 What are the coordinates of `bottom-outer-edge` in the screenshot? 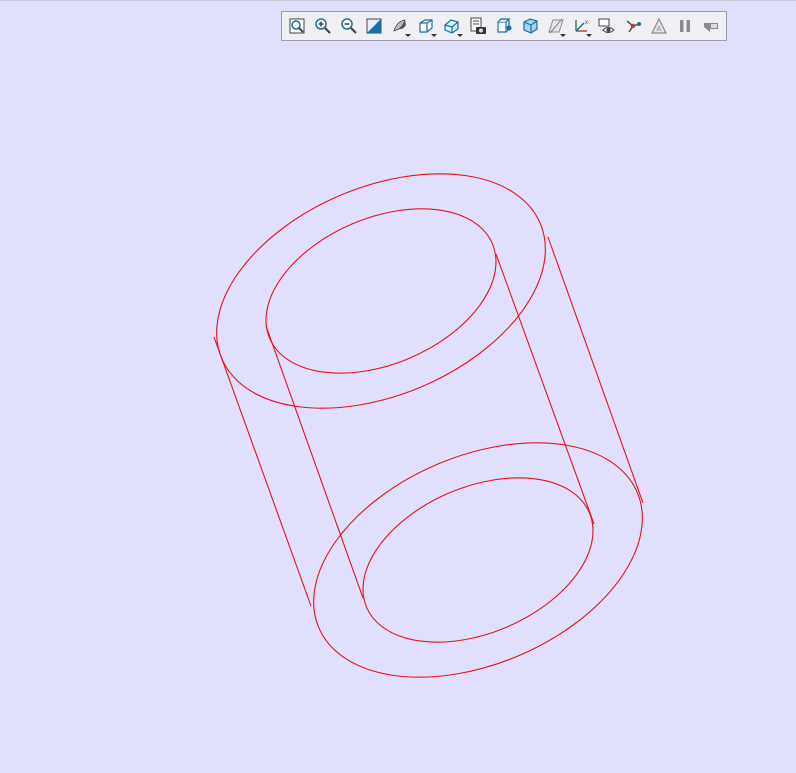 It's located at (478, 560).